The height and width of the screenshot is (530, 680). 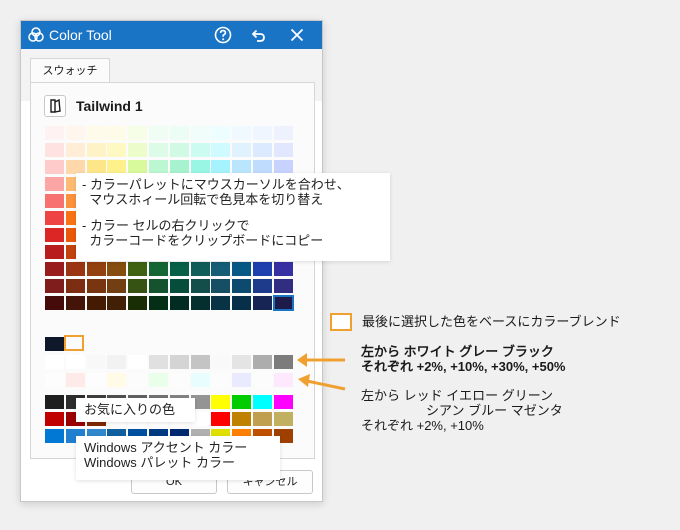 I want to click on undo-icon, so click(x=258, y=35).